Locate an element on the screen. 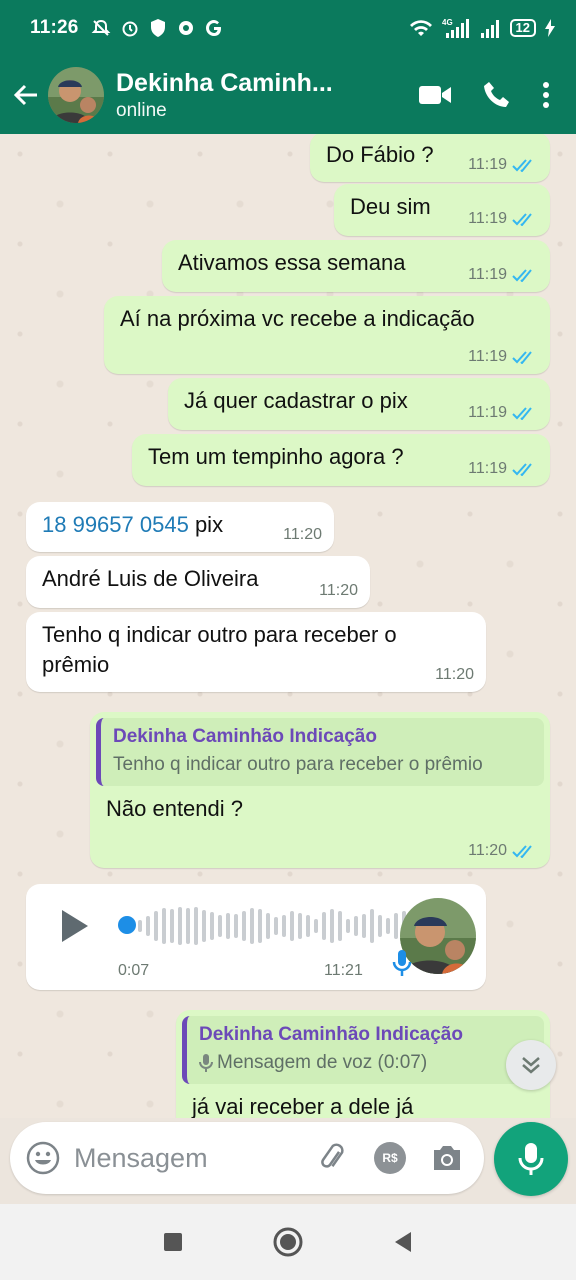 This screenshot has width=576, height=1280. message-text: já vai receber a dele já is located at coordinates (303, 1106).